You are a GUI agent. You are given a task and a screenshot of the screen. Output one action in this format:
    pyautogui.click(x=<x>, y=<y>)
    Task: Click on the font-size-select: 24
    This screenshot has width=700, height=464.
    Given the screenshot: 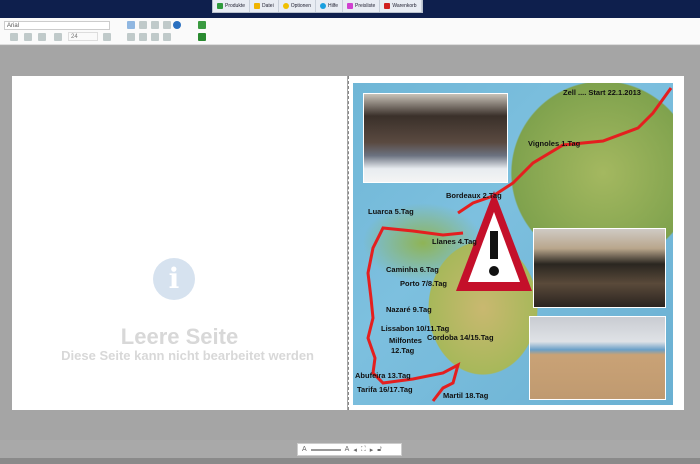 What is the action you would take?
    pyautogui.click(x=83, y=36)
    